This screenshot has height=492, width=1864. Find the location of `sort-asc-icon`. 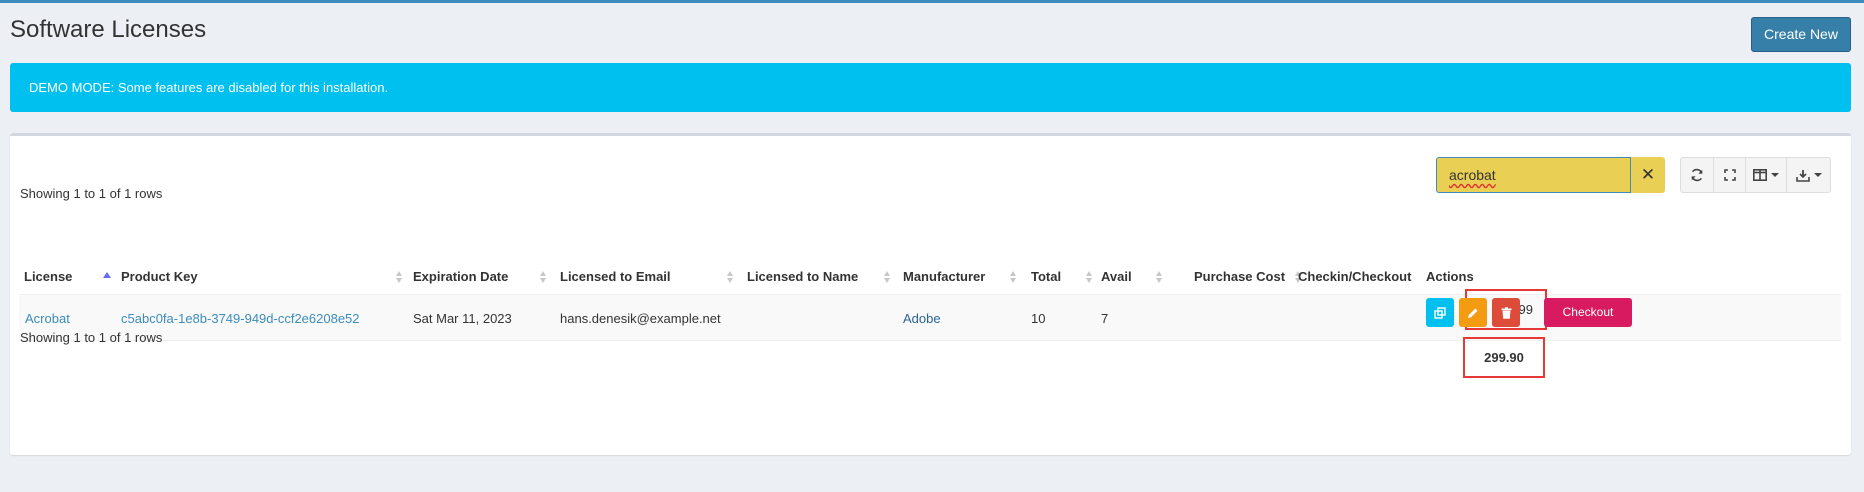

sort-asc-icon is located at coordinates (107, 275).